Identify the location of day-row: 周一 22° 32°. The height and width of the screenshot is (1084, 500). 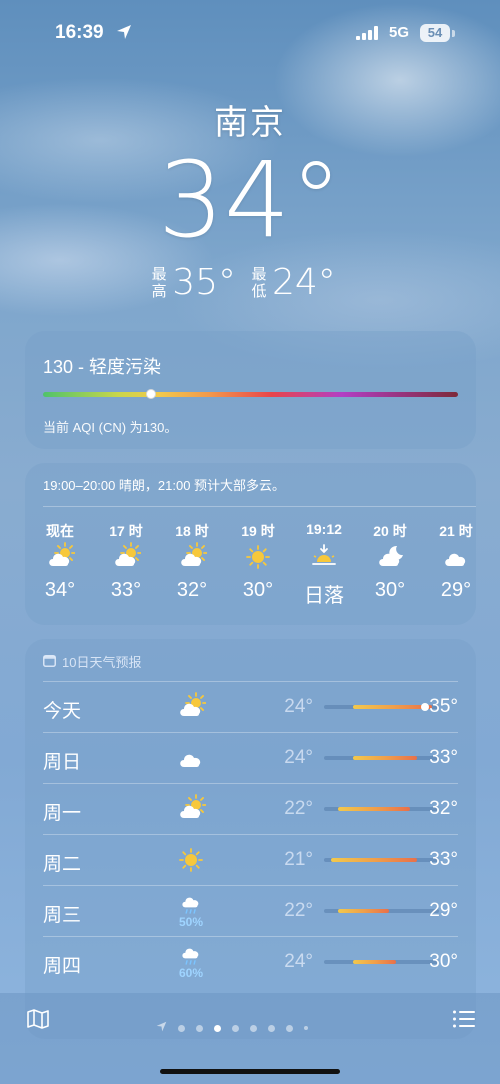
(250, 808).